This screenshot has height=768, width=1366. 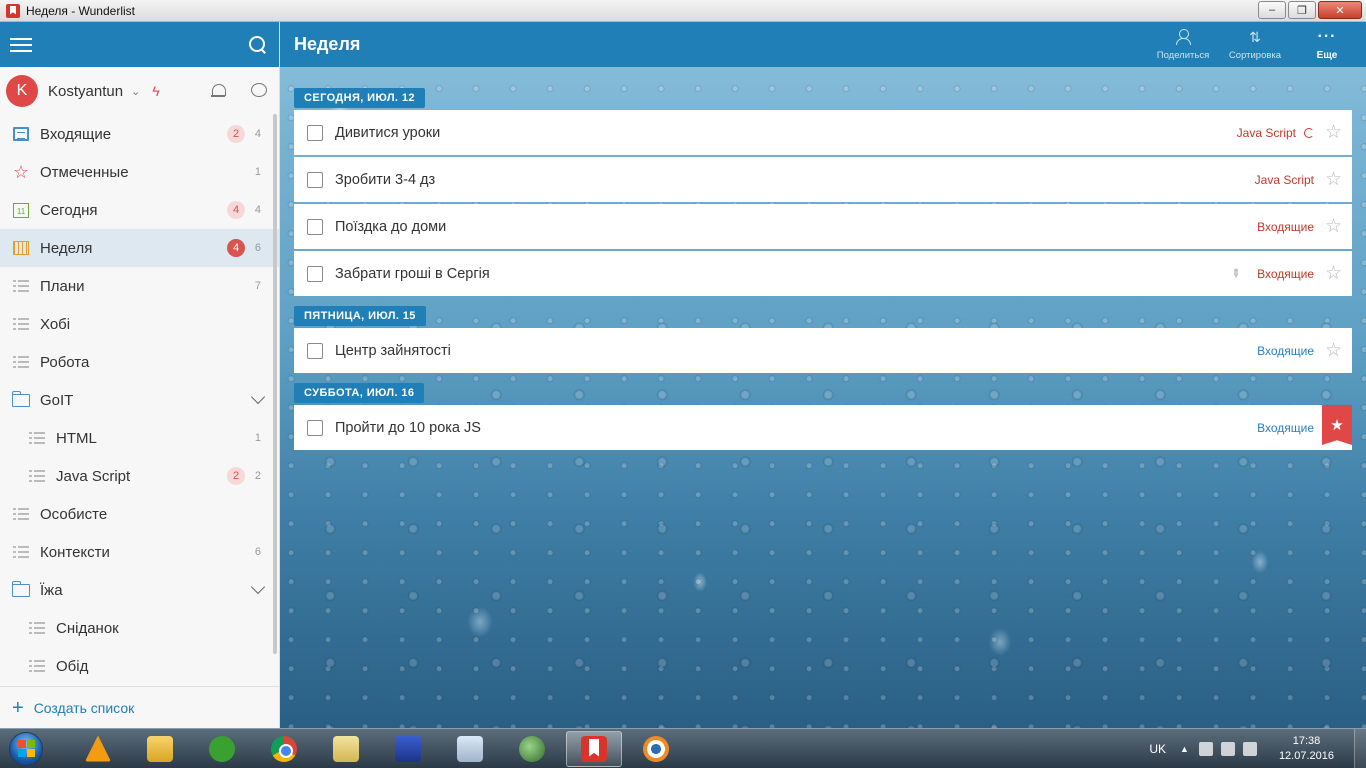 What do you see at coordinates (408, 428) in the screenshot?
I see `task-title: Пройти до 10 рока JS` at bounding box center [408, 428].